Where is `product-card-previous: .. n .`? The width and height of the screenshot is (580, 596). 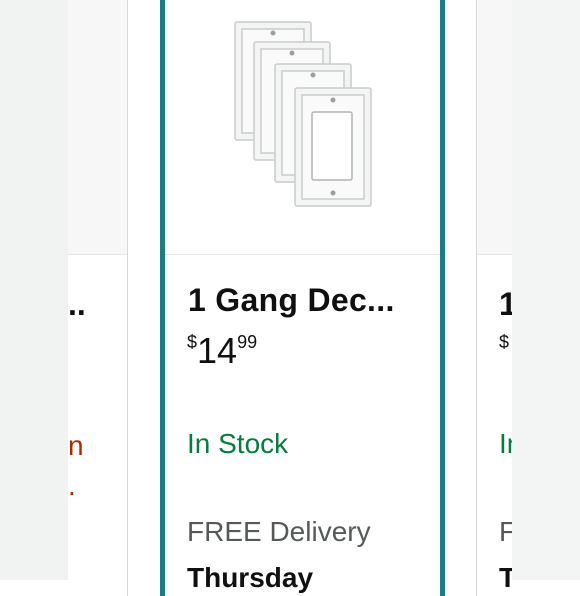
product-card-previous: .. n . is located at coordinates (98, 298).